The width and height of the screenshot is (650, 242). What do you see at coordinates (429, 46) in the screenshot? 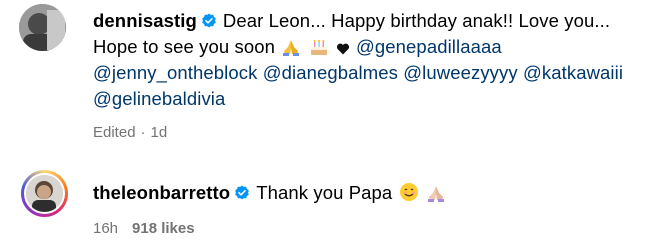
I see `mention-link: @genepadillaaaa` at bounding box center [429, 46].